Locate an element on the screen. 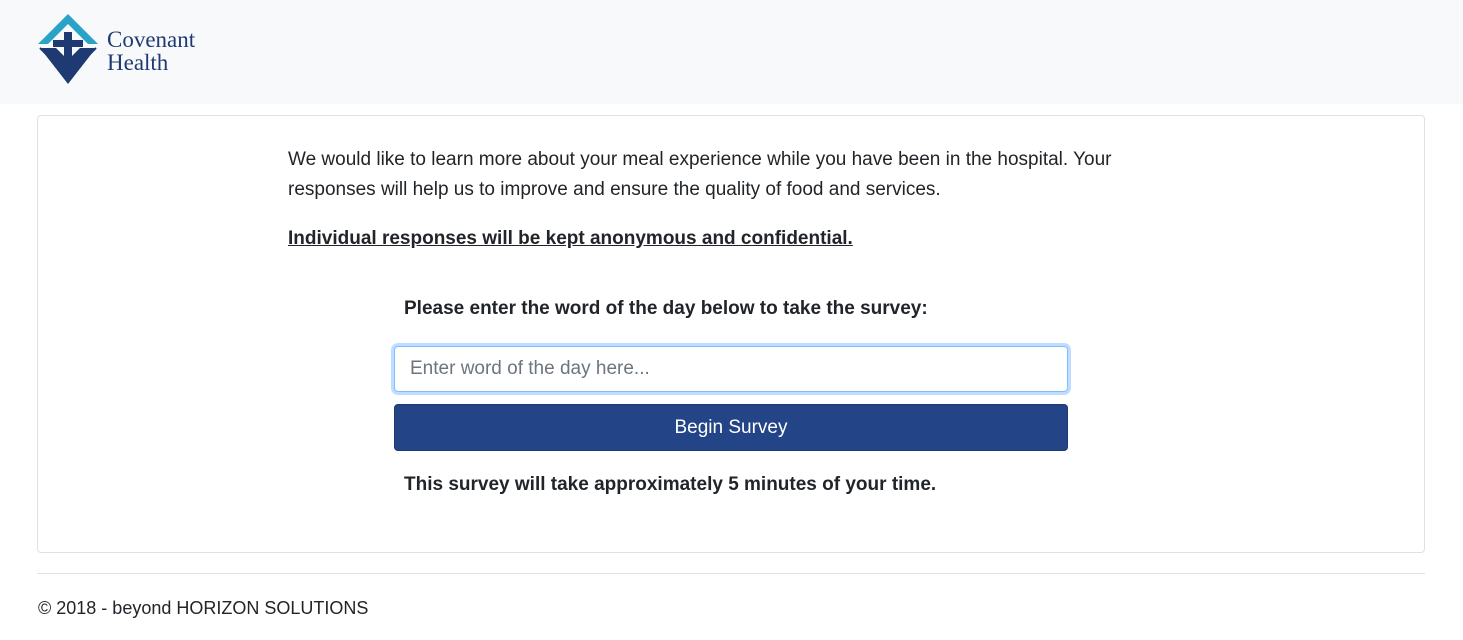 Image resolution: width=1463 pixels, height=640 pixels. brand-name-line1: Covenant is located at coordinates (151, 39).